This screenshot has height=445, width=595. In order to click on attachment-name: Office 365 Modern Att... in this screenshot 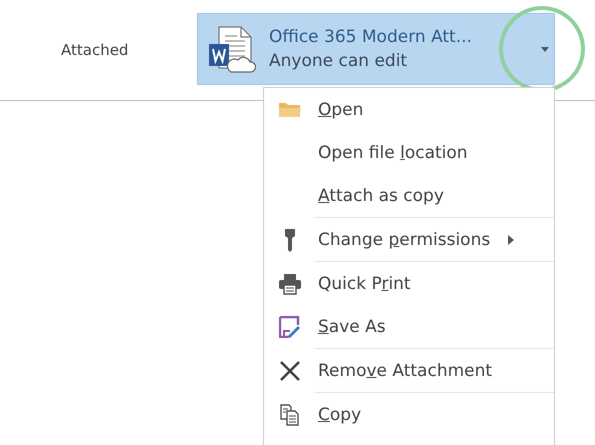, I will do `click(371, 37)`.